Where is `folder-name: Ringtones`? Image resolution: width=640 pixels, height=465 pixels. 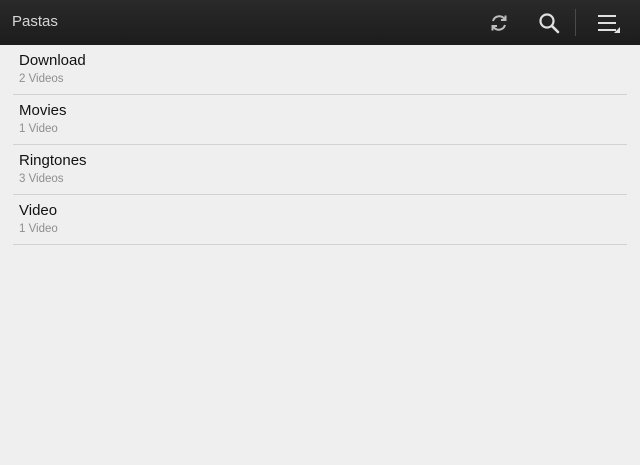
folder-name: Ringtones is located at coordinates (53, 160).